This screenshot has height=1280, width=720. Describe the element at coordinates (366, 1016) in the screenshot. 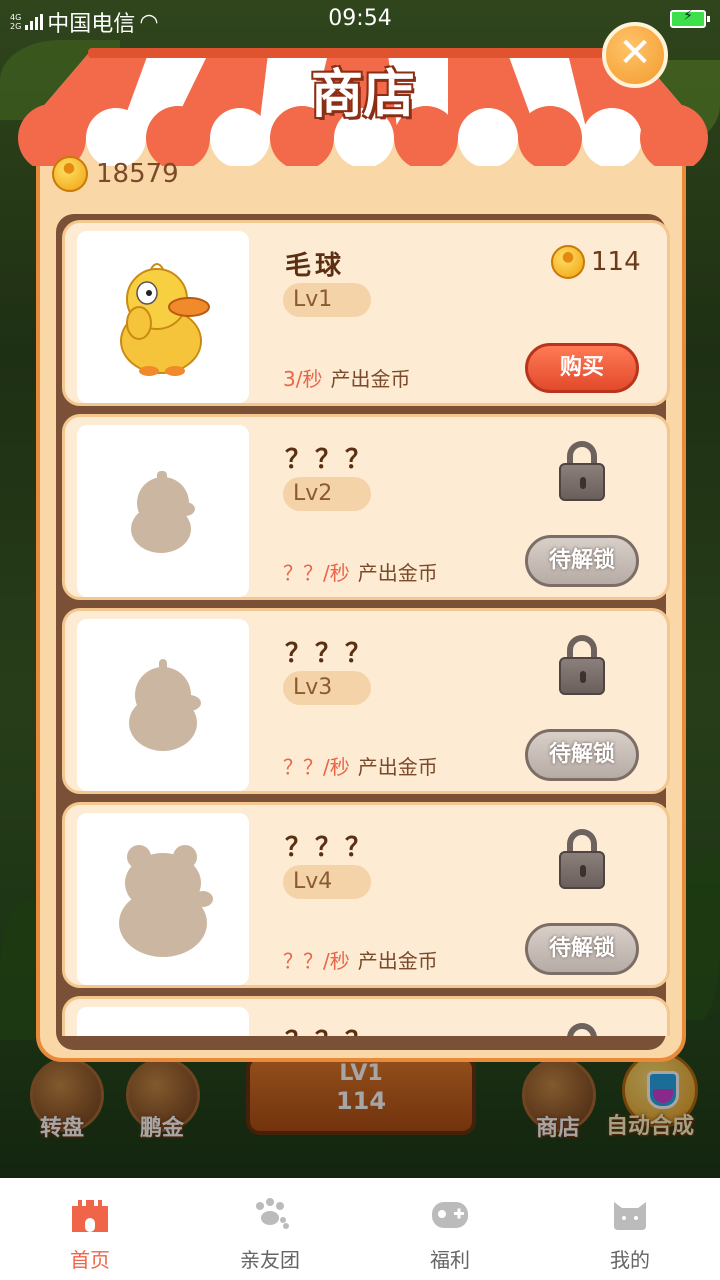

I see `shop-item-card: ？？？` at that location.